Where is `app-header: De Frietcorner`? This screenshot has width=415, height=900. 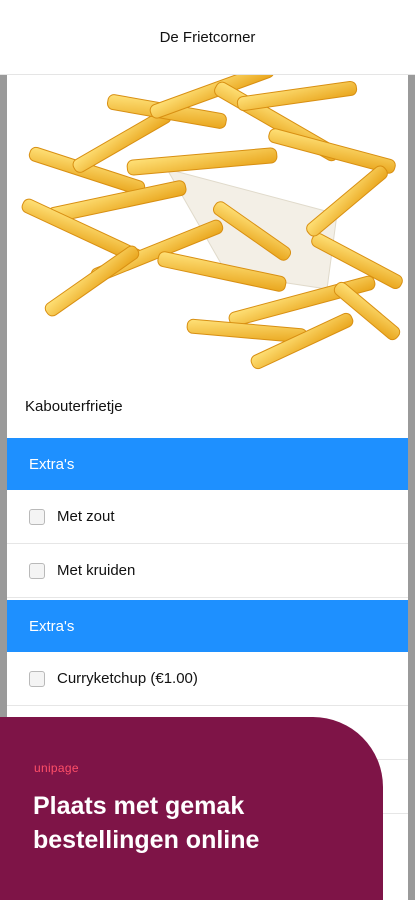 app-header: De Frietcorner is located at coordinates (207, 37).